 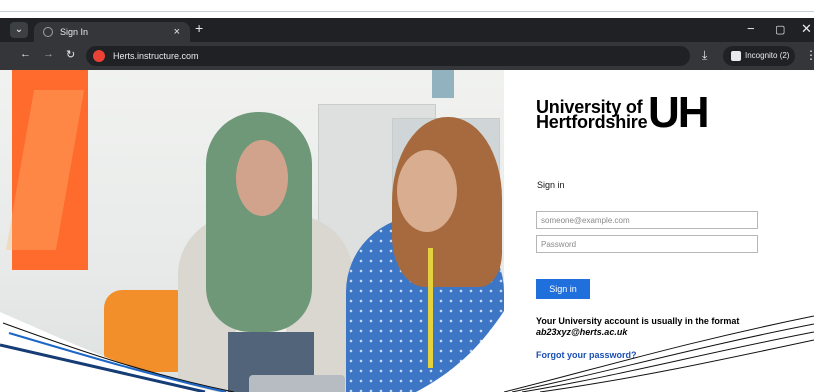 What do you see at coordinates (388, 56) in the screenshot?
I see `address-bar: Herts.instructure.com` at bounding box center [388, 56].